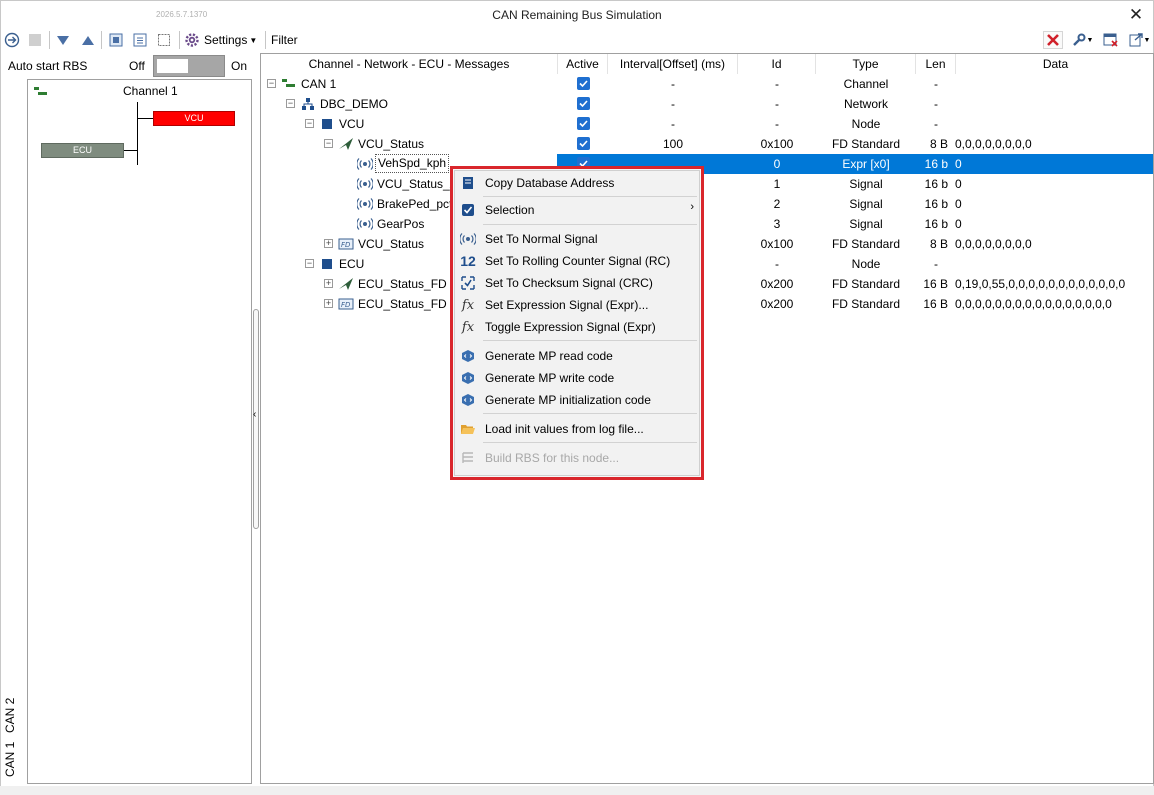  I want to click on header-interval: Interval[Offset] (ms), so click(673, 64).